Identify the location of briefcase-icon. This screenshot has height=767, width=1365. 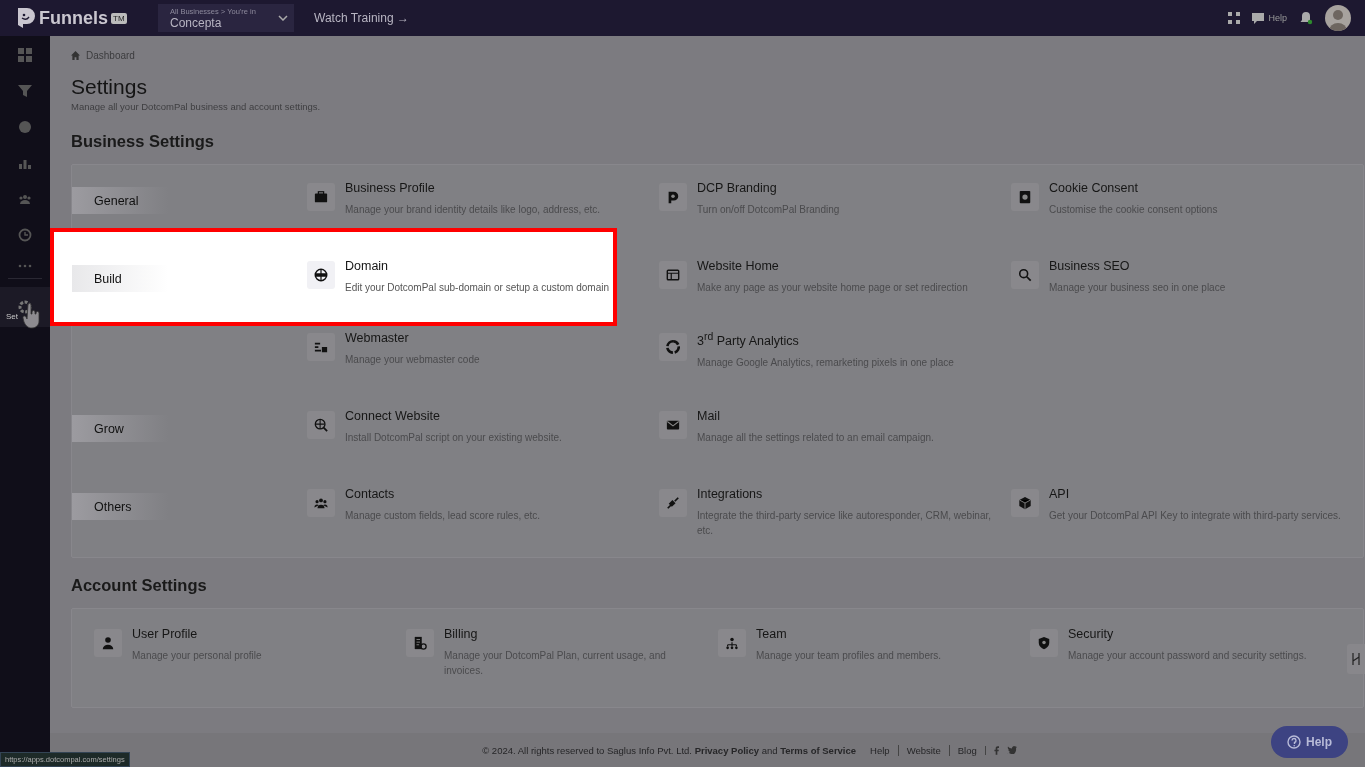
(321, 197).